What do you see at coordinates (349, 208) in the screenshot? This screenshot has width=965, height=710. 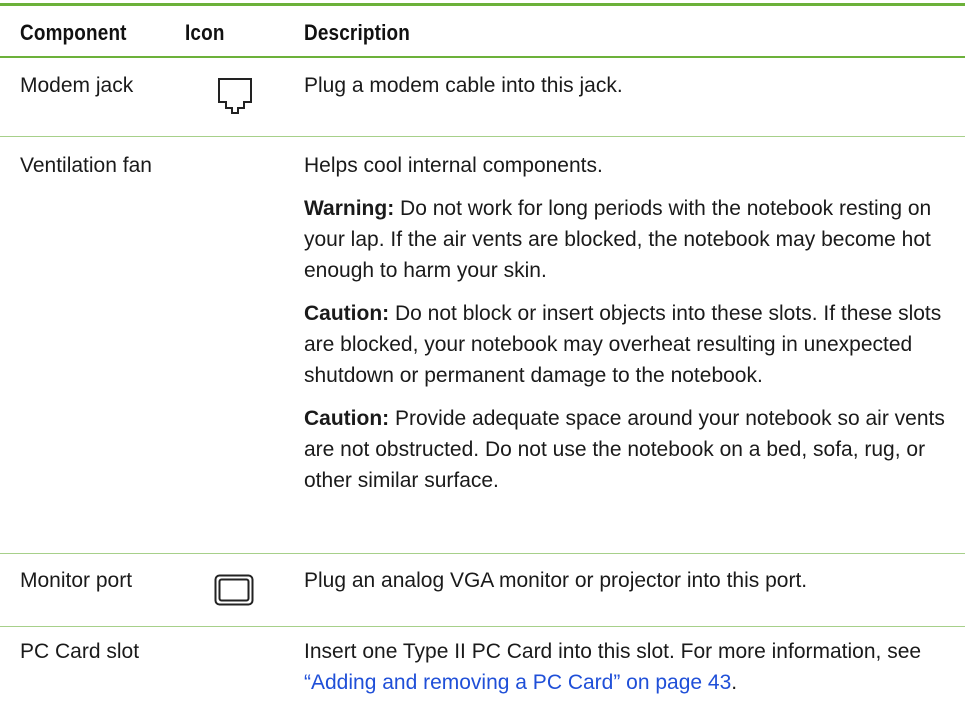 I see `warning-label: Warning:` at bounding box center [349, 208].